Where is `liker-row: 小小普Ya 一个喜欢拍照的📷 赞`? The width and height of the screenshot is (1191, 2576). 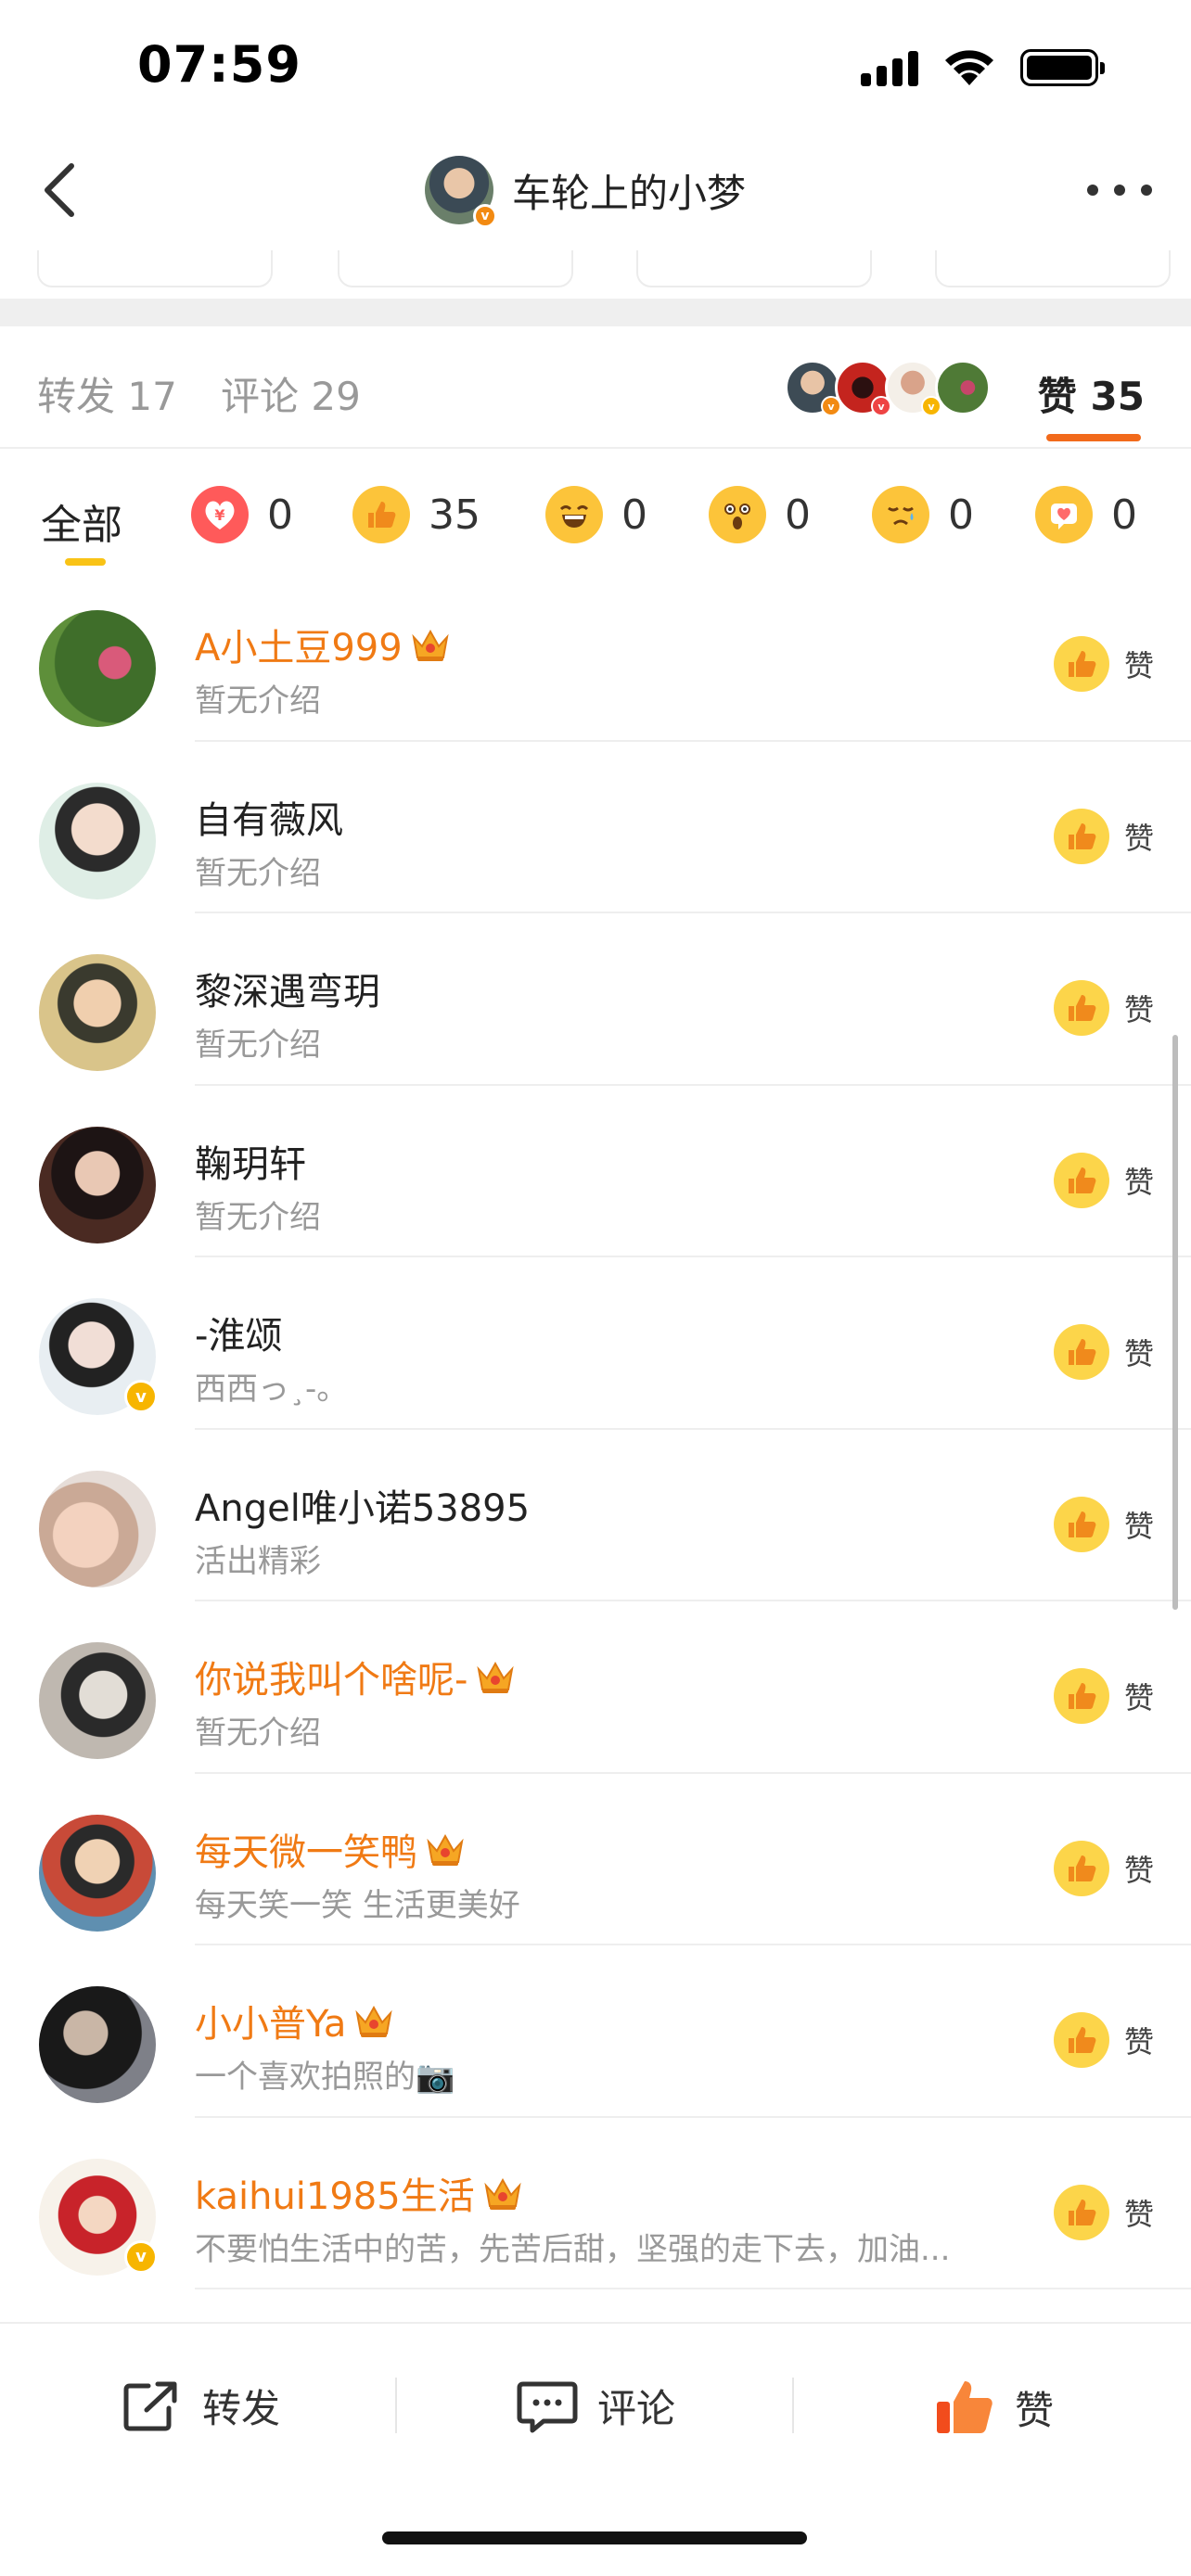 liker-row: 小小普Ya 一个喜欢拍照的📷 赞 is located at coordinates (595, 2032).